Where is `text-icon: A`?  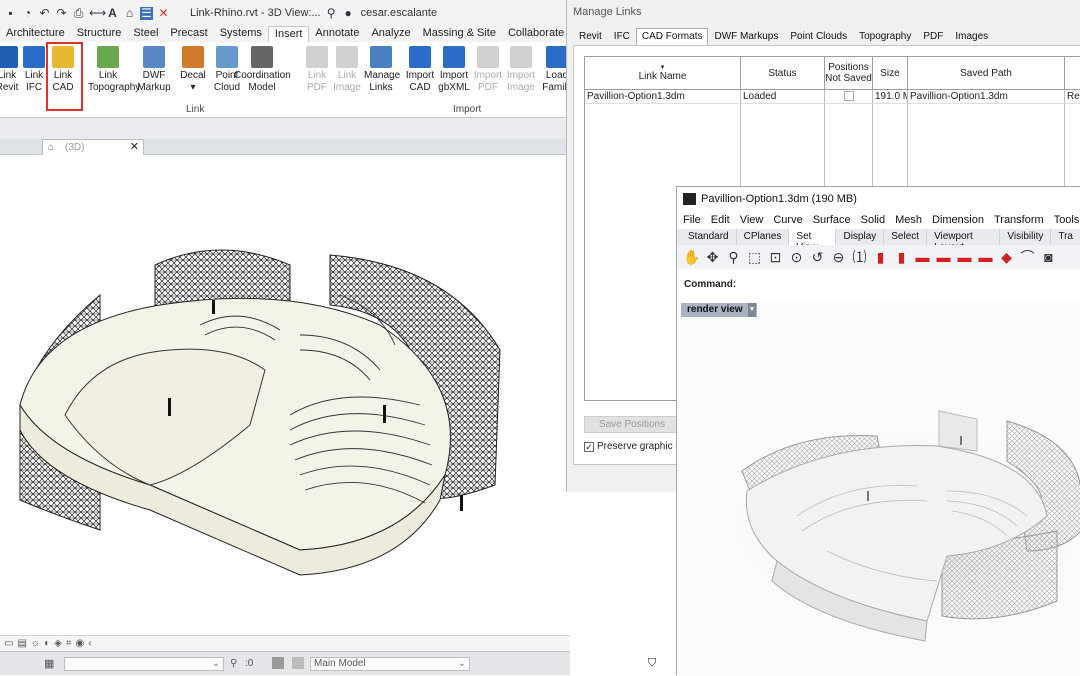 text-icon: A is located at coordinates (112, 13).